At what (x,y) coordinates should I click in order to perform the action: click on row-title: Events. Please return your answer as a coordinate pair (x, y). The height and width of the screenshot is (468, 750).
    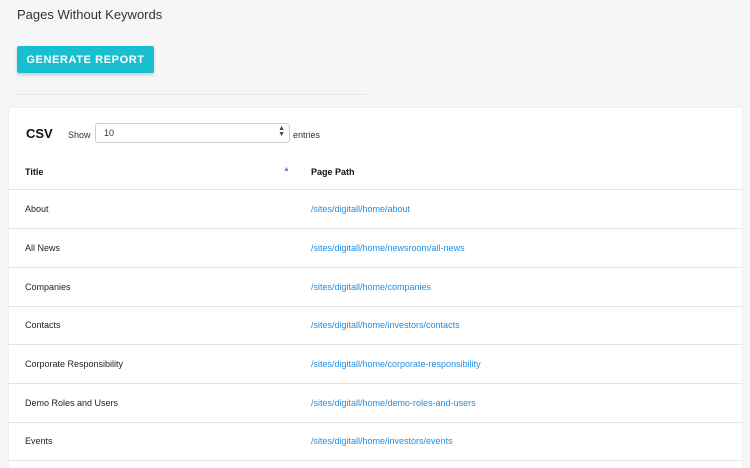
    Looking at the image, I should click on (39, 441).